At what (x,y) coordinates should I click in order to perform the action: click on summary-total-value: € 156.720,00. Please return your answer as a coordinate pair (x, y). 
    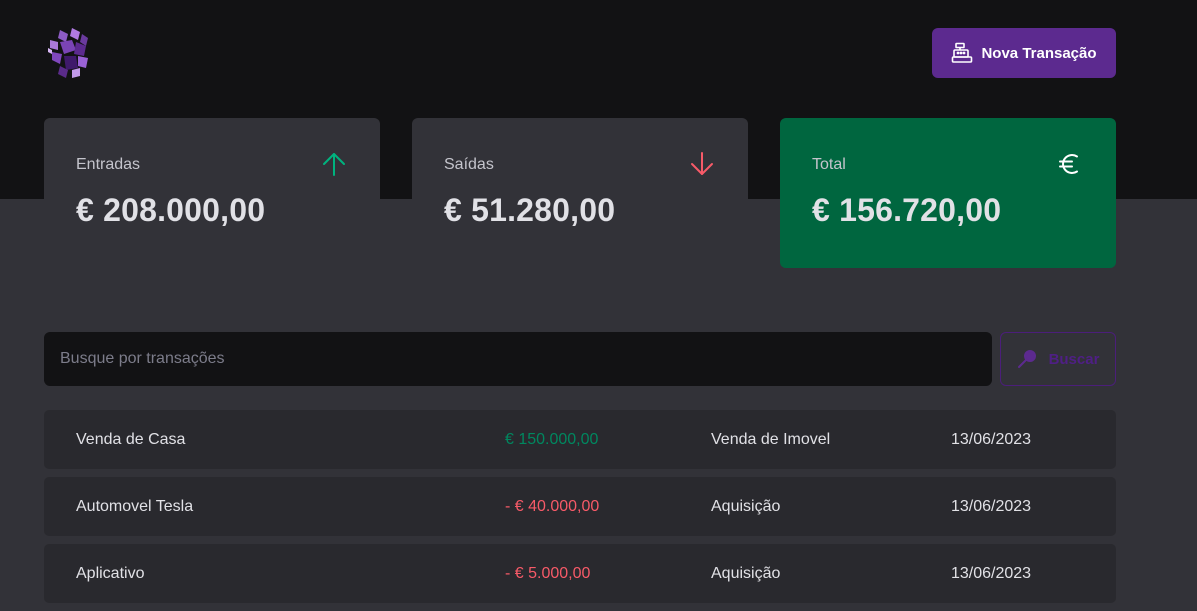
    Looking at the image, I should click on (907, 210).